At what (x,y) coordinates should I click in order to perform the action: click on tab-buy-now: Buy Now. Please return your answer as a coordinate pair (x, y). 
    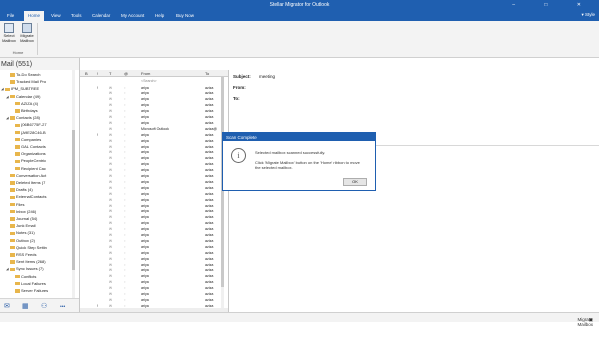
    Looking at the image, I should click on (185, 15).